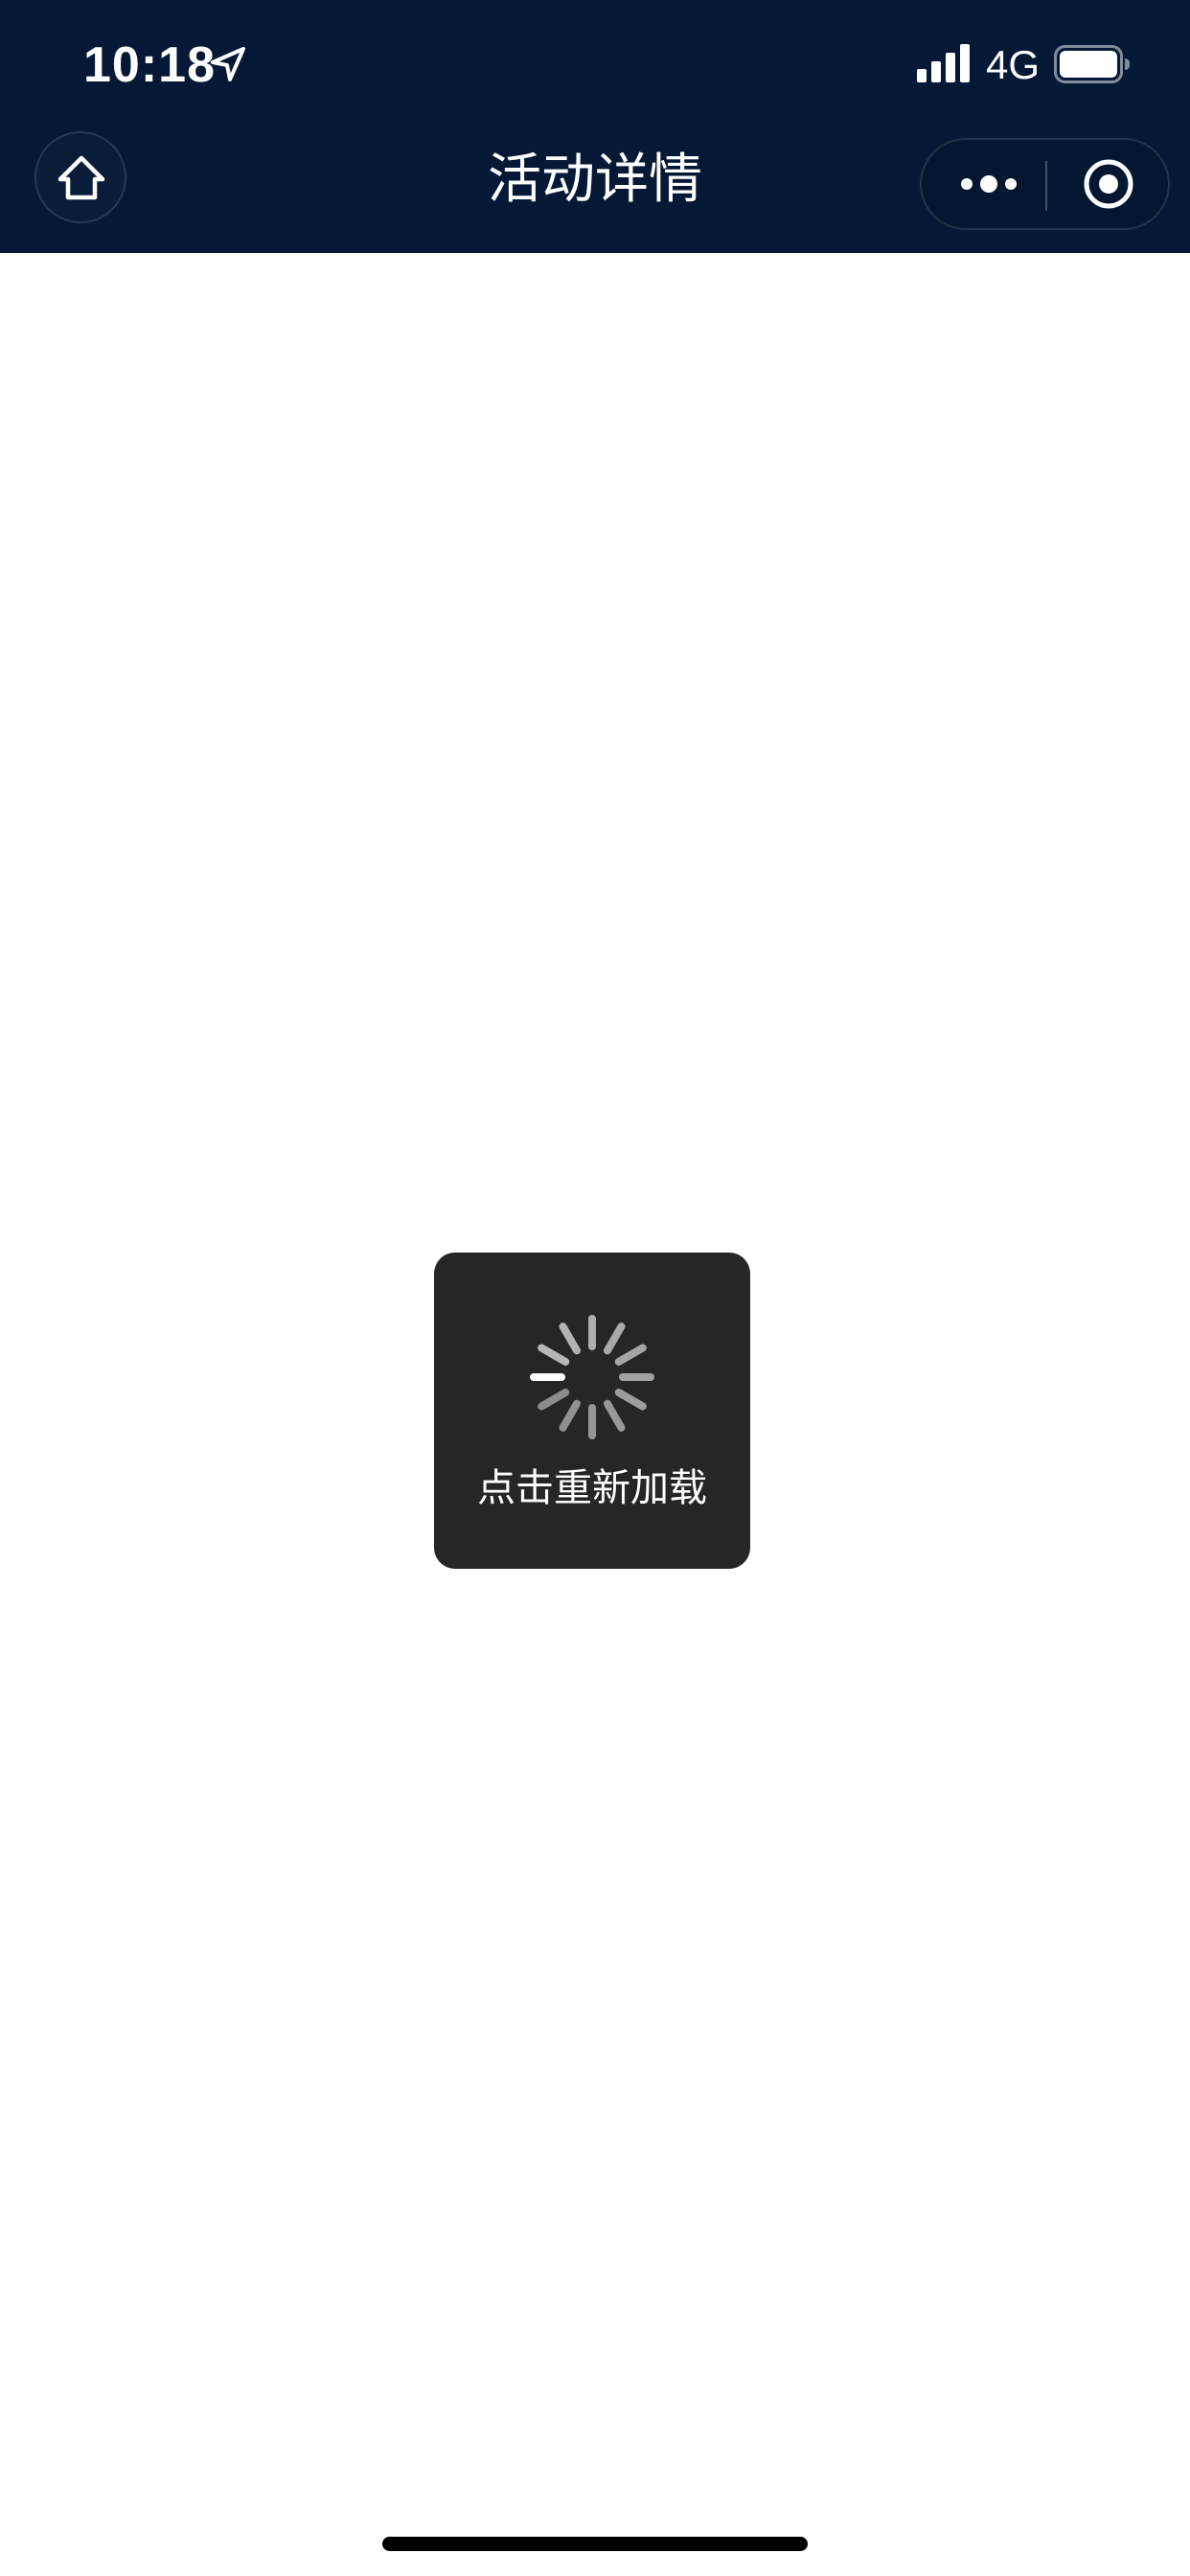 This screenshot has height=2576, width=1190. What do you see at coordinates (150, 65) in the screenshot?
I see `status-time: 10:18` at bounding box center [150, 65].